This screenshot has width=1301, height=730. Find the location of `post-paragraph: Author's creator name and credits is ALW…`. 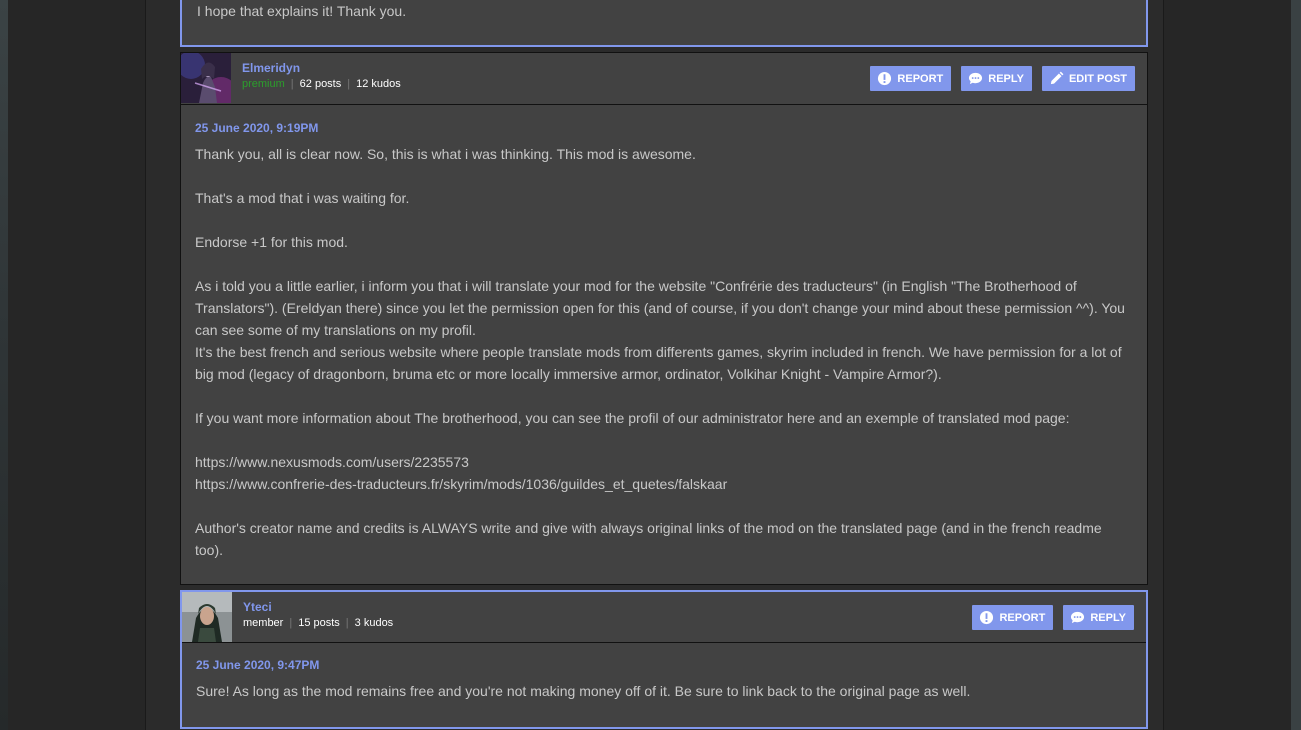

post-paragraph: Author's creator name and credits is ALW… is located at coordinates (650, 539).